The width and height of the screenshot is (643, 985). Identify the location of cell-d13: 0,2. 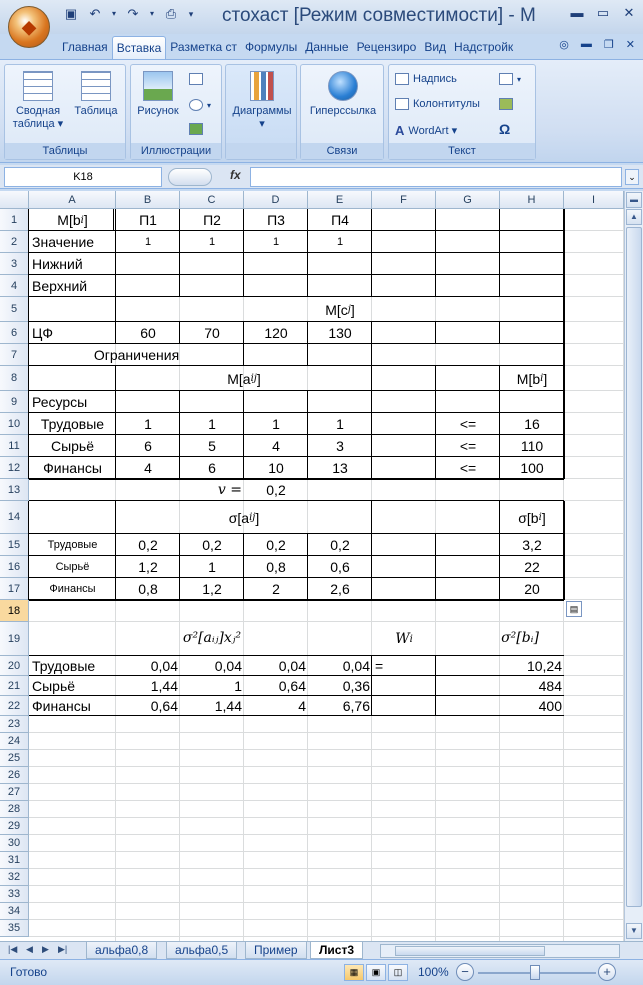
(276, 490).